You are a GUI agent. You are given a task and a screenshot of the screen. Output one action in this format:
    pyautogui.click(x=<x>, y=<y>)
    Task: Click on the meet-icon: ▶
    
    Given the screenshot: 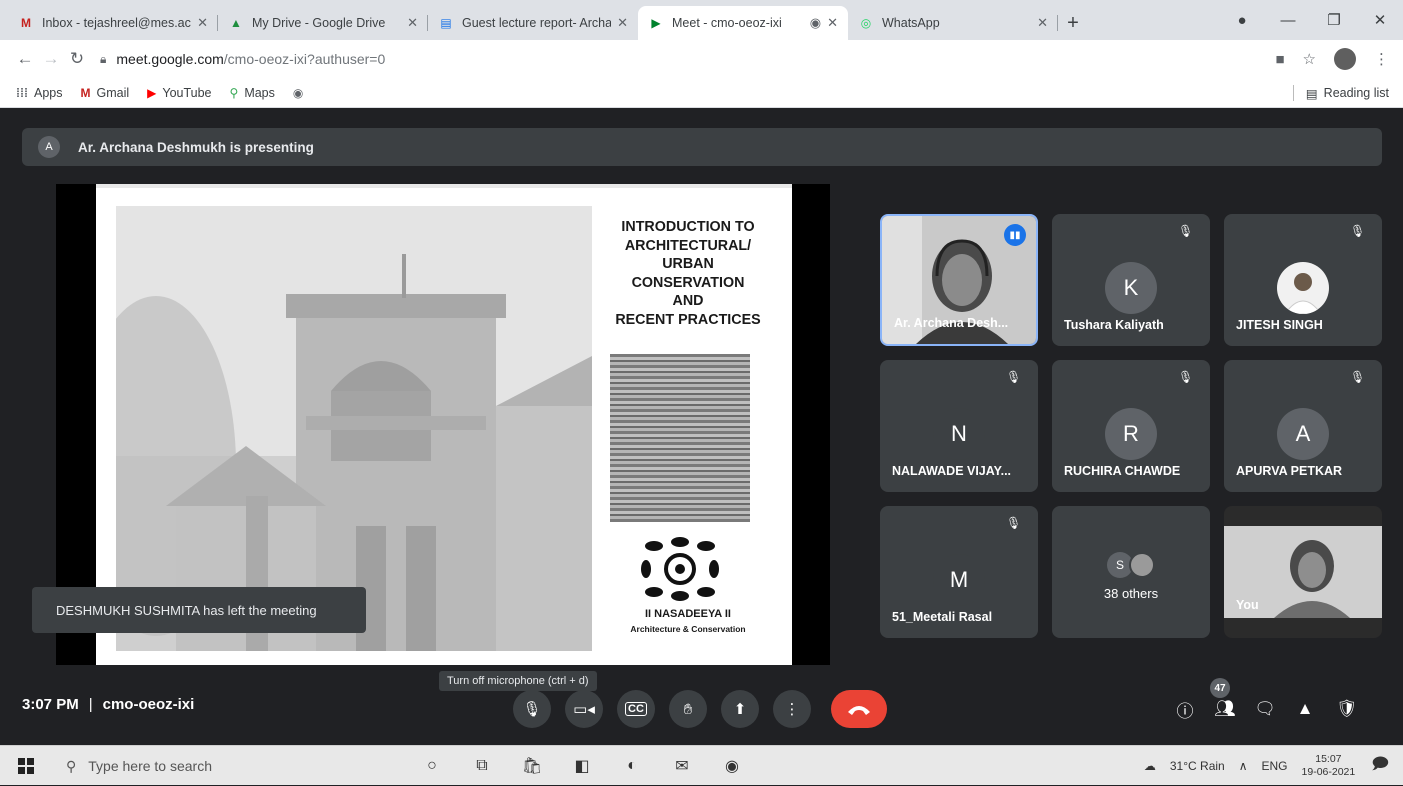 What is the action you would take?
    pyautogui.click(x=656, y=23)
    